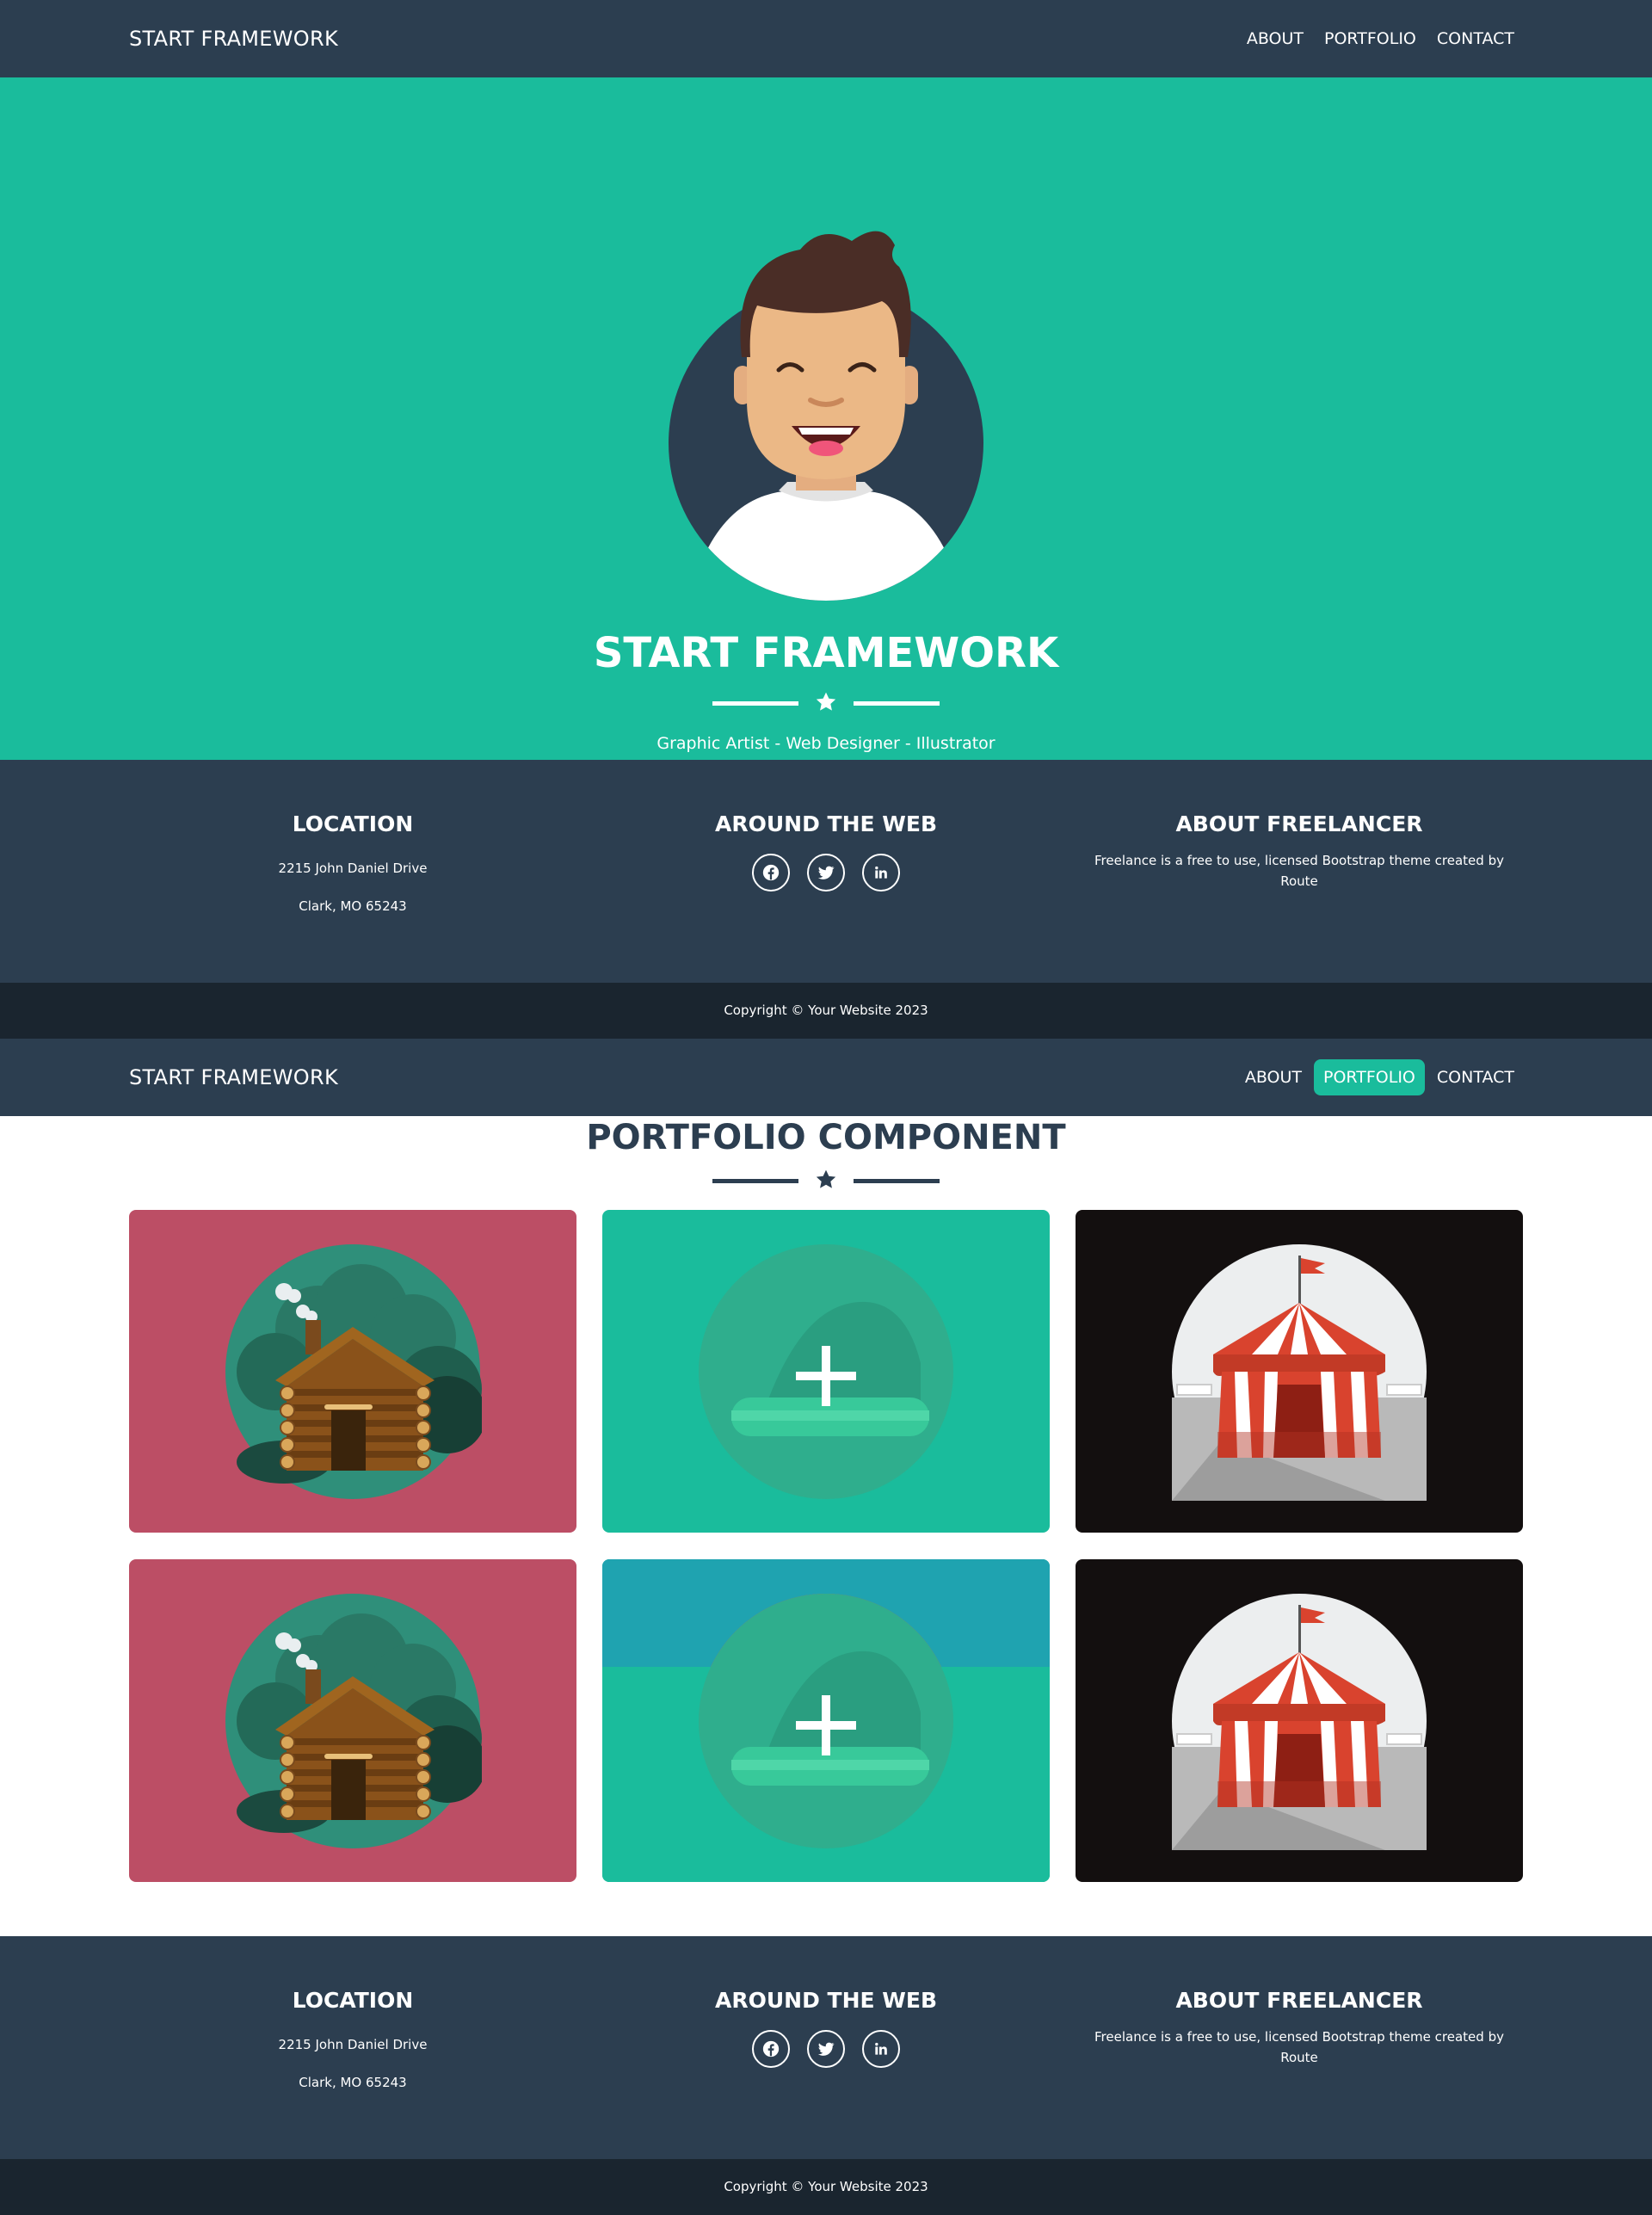  What do you see at coordinates (826, 1137) in the screenshot?
I see `portfolio-title: PORTFOLIO COMPONENT` at bounding box center [826, 1137].